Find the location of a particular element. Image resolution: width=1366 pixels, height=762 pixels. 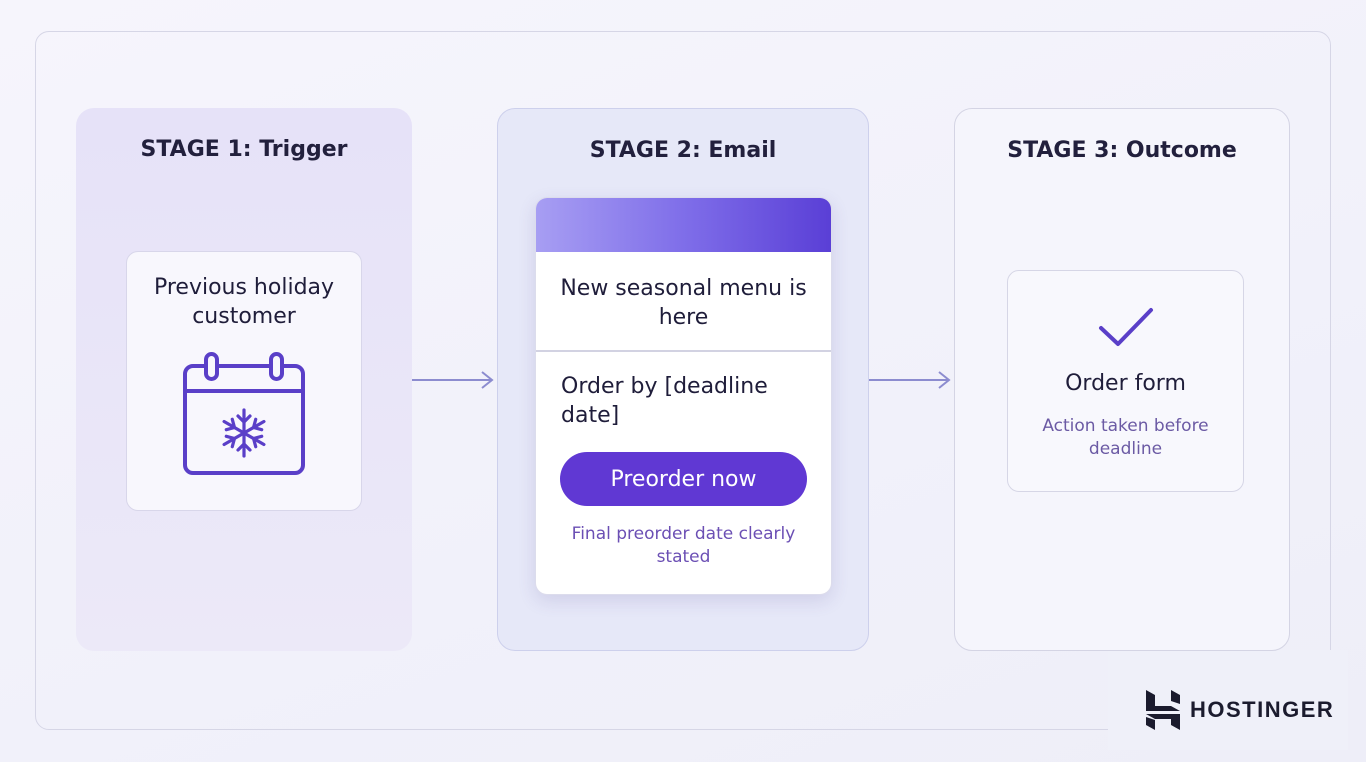

stage-title: STAGE 3: Outcome is located at coordinates (1122, 150).